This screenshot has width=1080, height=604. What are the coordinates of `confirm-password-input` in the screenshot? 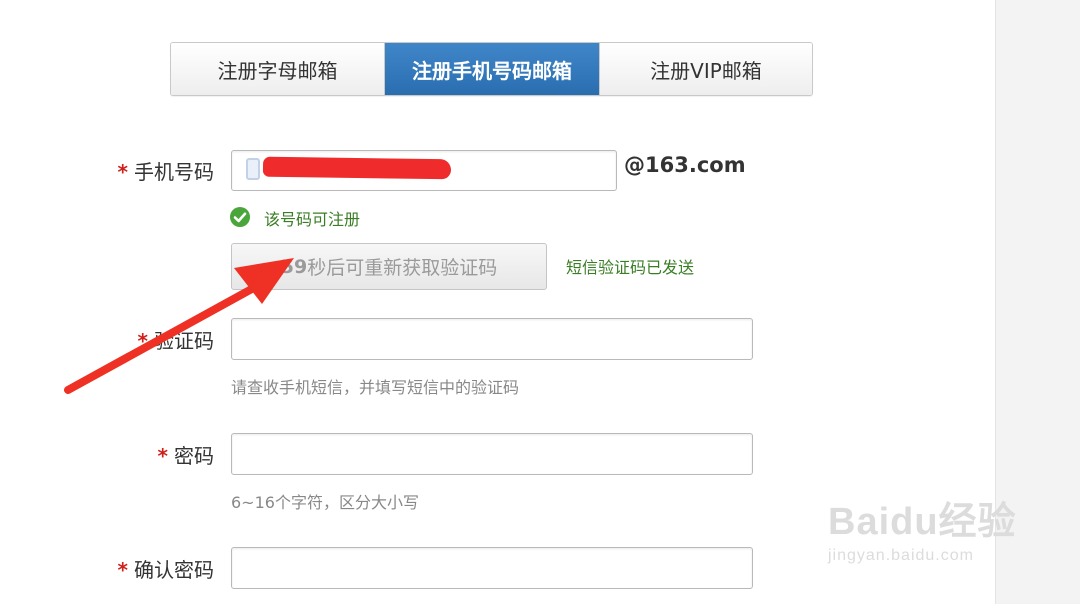 It's located at (492, 568).